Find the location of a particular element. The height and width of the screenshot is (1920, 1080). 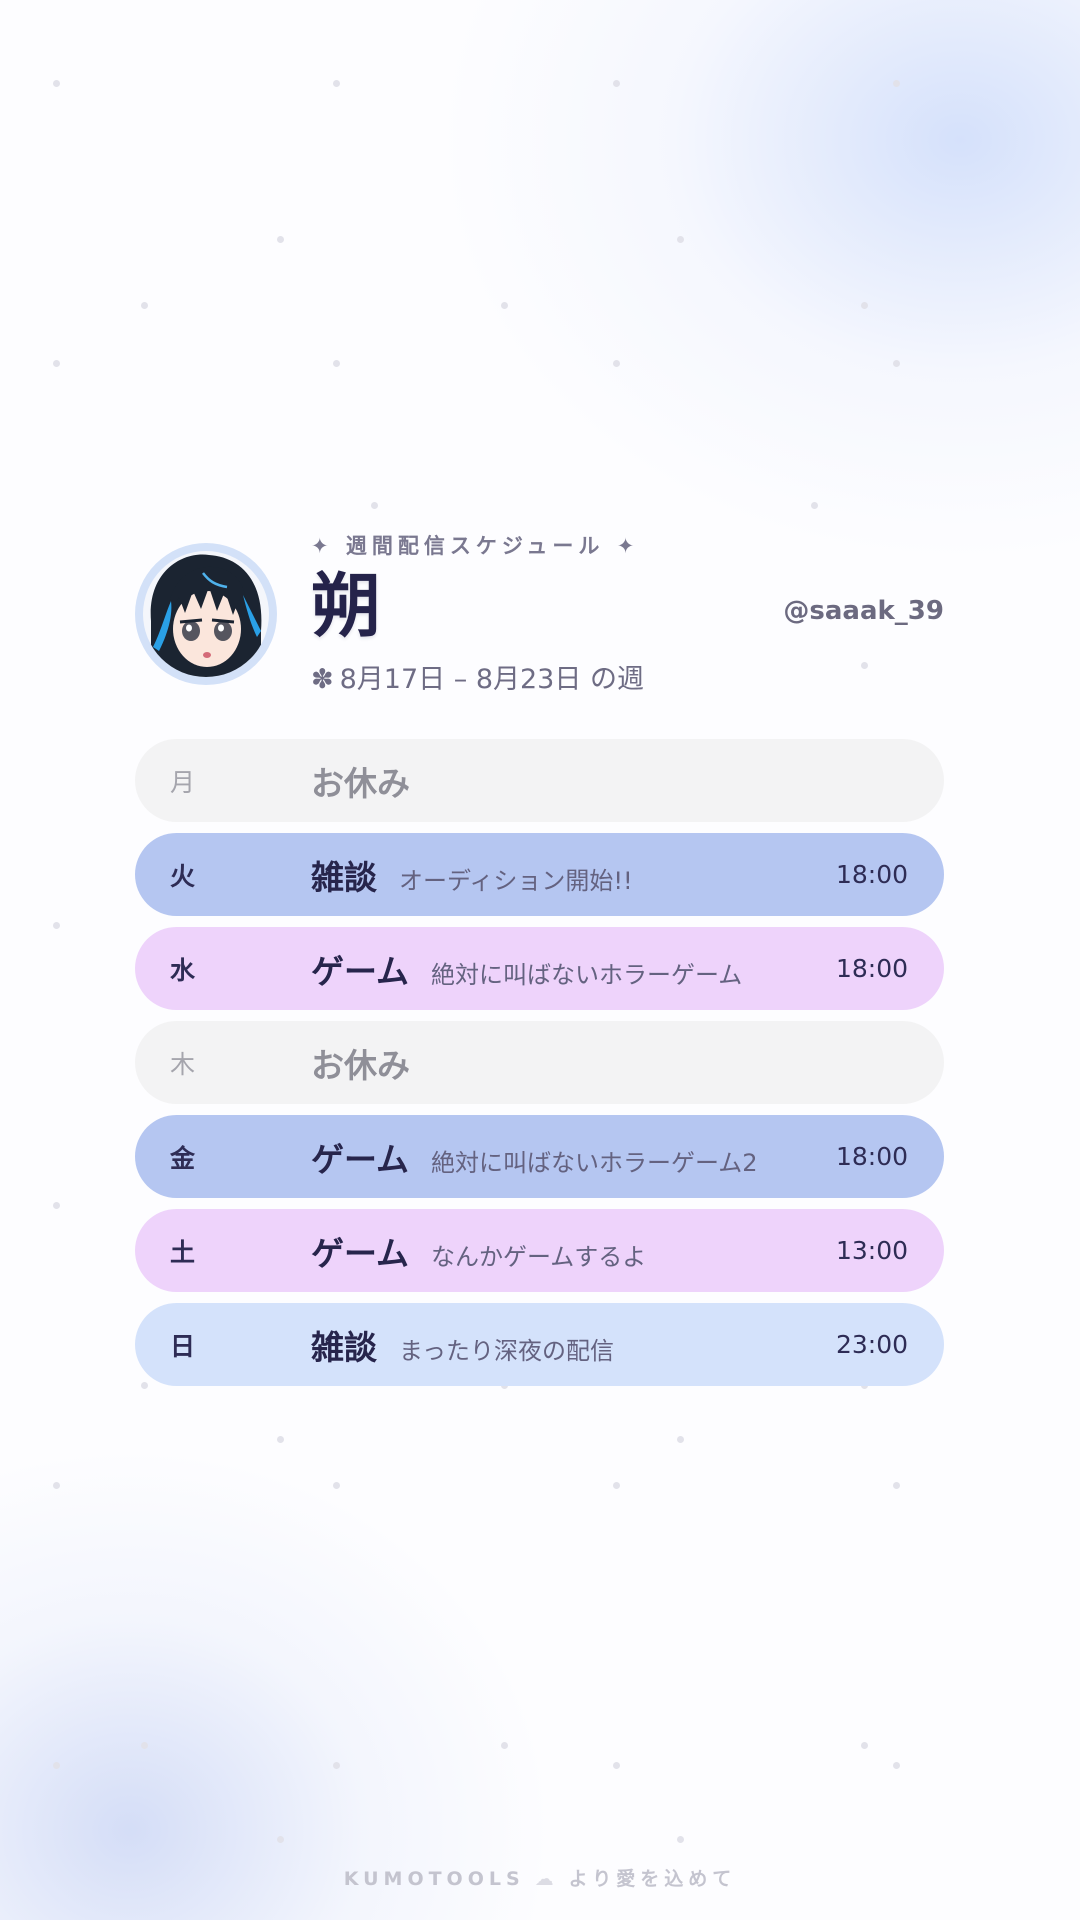

schedule-row-wed: 水 ゲーム 絶対に叫ばないホラーゲーム 18:00 is located at coordinates (539, 968).